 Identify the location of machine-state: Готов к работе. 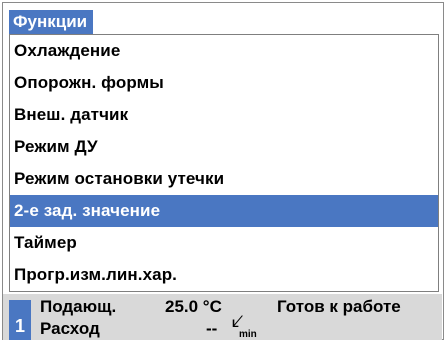
(339, 306).